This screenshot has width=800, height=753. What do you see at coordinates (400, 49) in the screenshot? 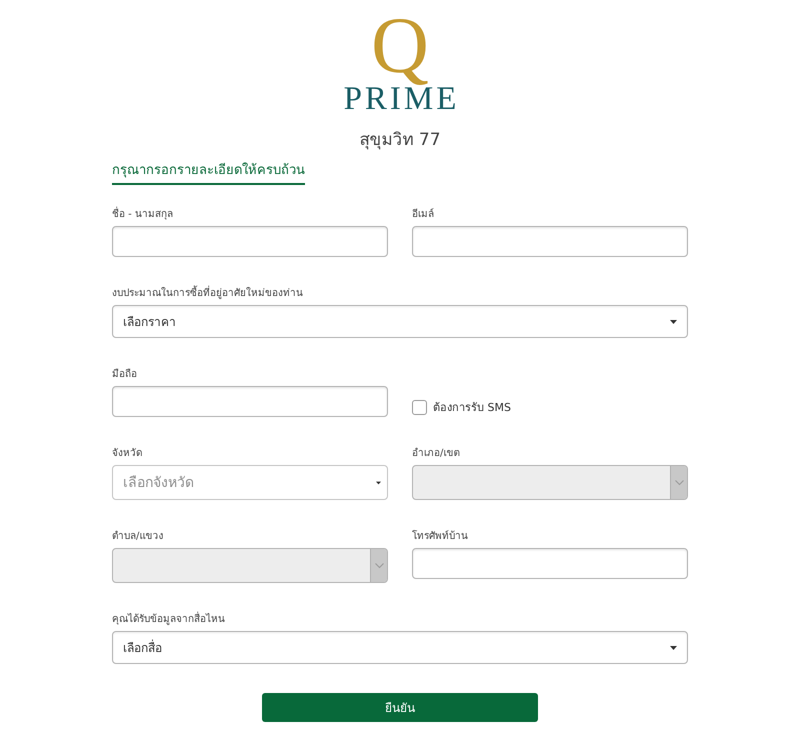
I see `logo-letter: Q` at bounding box center [400, 49].